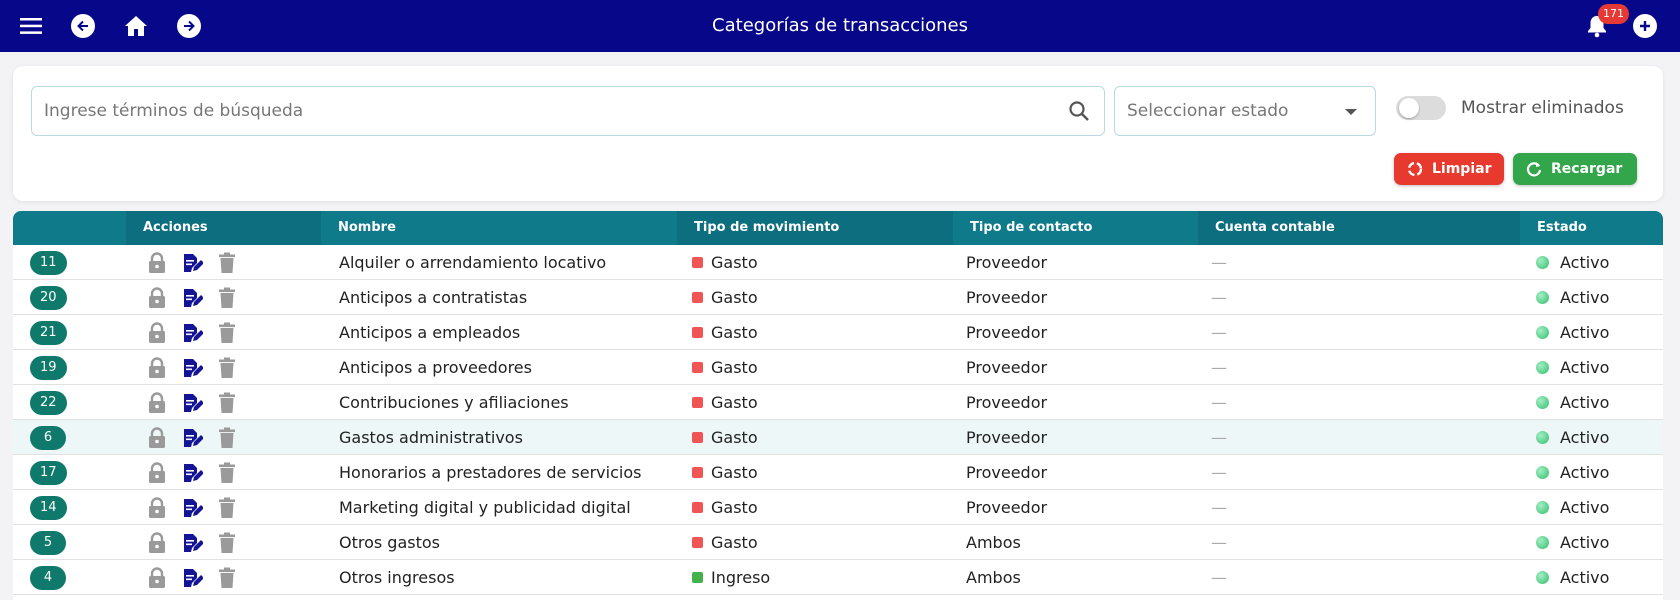 This screenshot has width=1680, height=600. Describe the element at coordinates (1542, 402) in the screenshot. I see `status-dot-icon` at that location.